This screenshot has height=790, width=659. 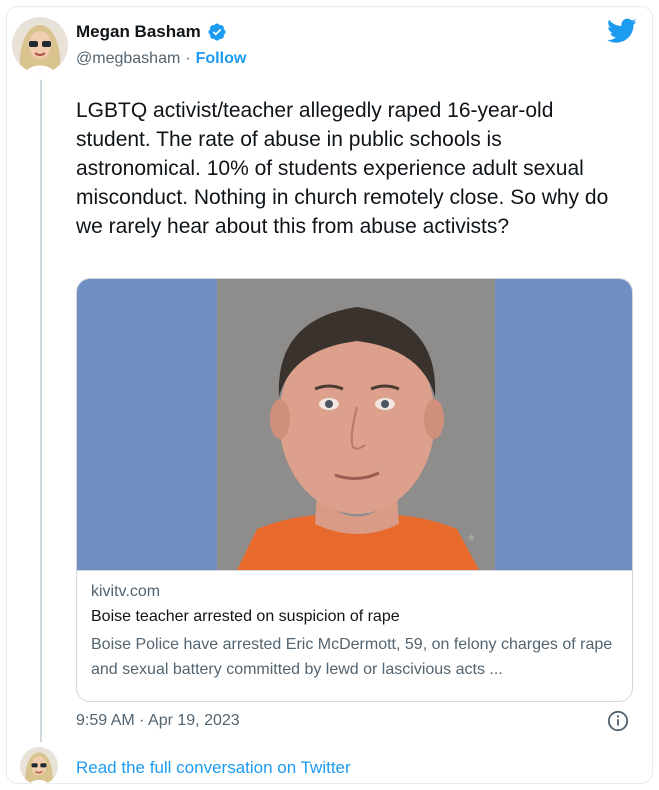 What do you see at coordinates (217, 32) in the screenshot?
I see `verified-badge-icon` at bounding box center [217, 32].